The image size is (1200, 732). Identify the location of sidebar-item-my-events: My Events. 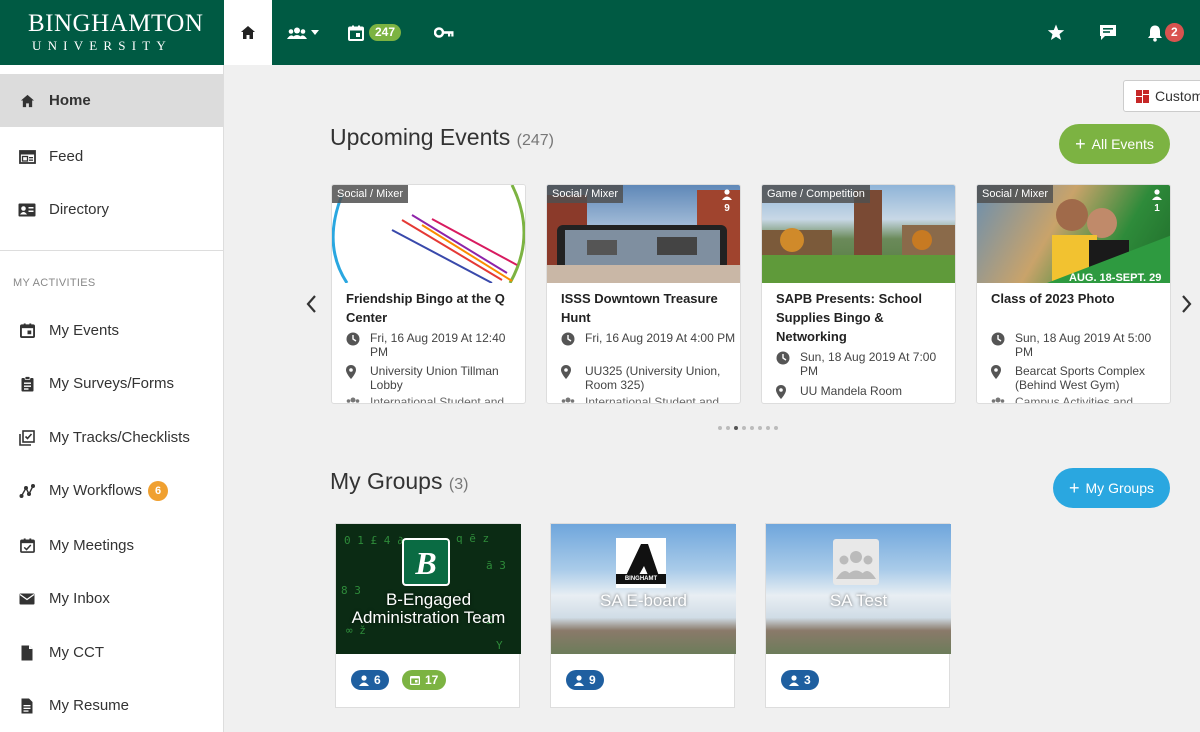
(111, 330).